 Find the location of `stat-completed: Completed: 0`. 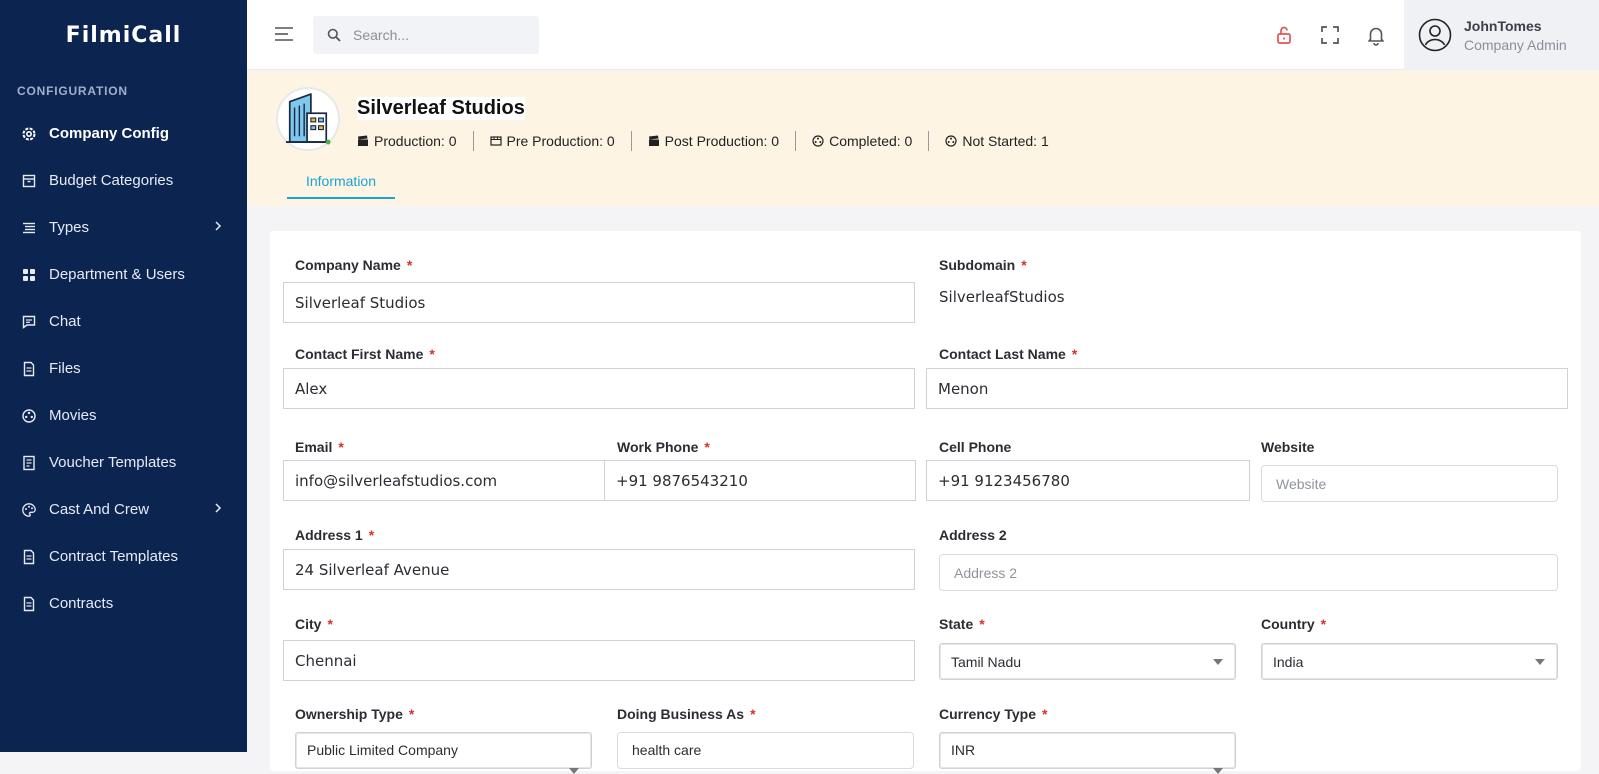

stat-completed: Completed: 0 is located at coordinates (861, 141).